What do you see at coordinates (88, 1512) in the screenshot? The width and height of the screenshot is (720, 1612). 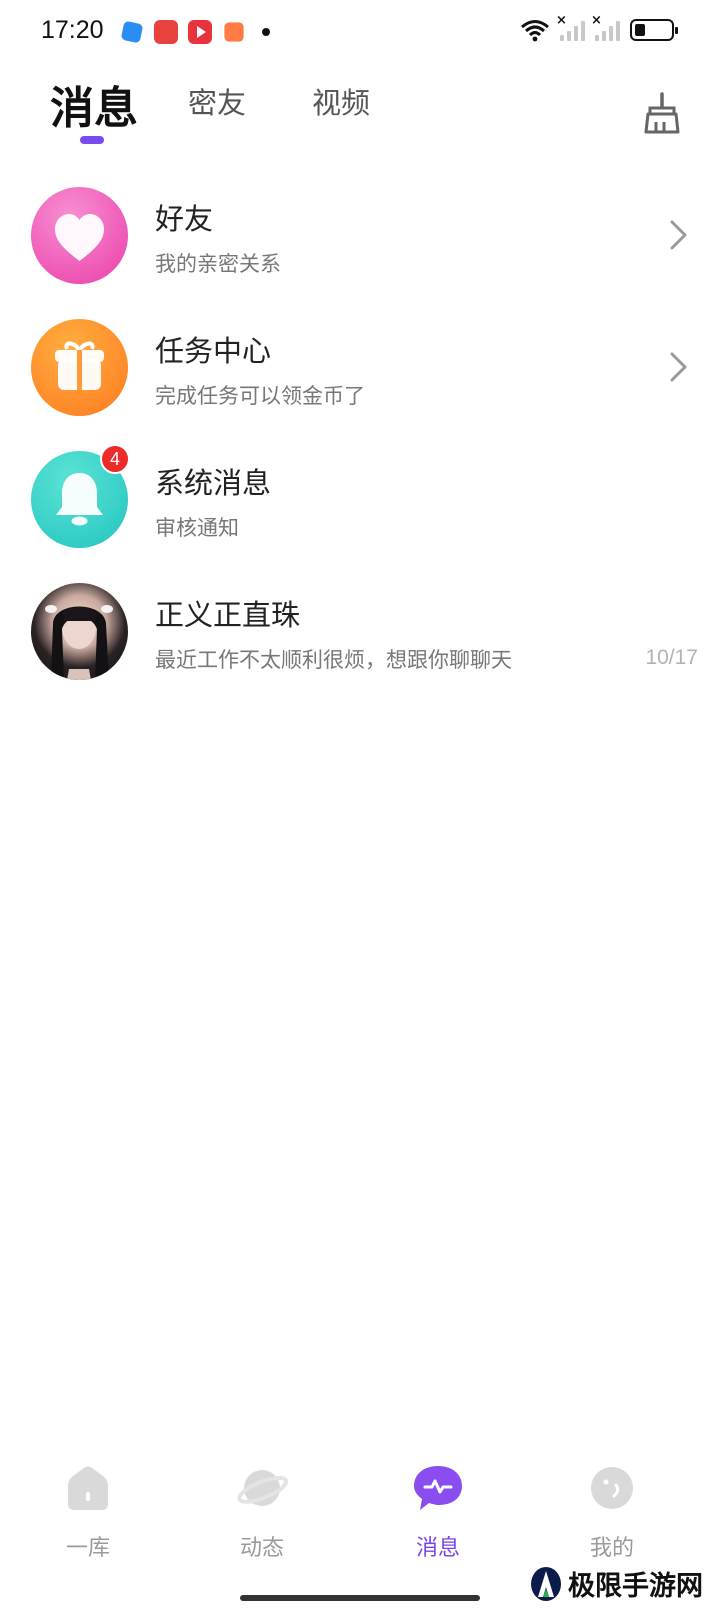 I see `nav-item-home: 一库` at bounding box center [88, 1512].